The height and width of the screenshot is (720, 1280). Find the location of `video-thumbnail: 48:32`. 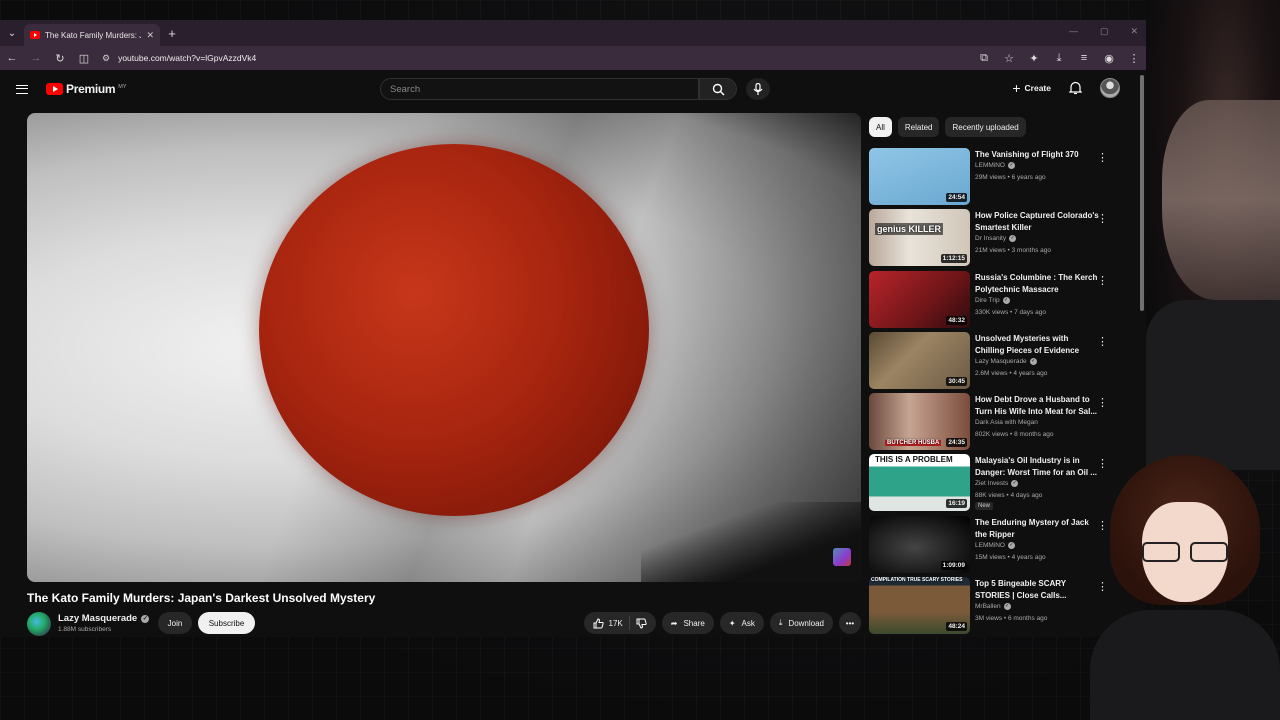

video-thumbnail: 48:32 is located at coordinates (919, 299).